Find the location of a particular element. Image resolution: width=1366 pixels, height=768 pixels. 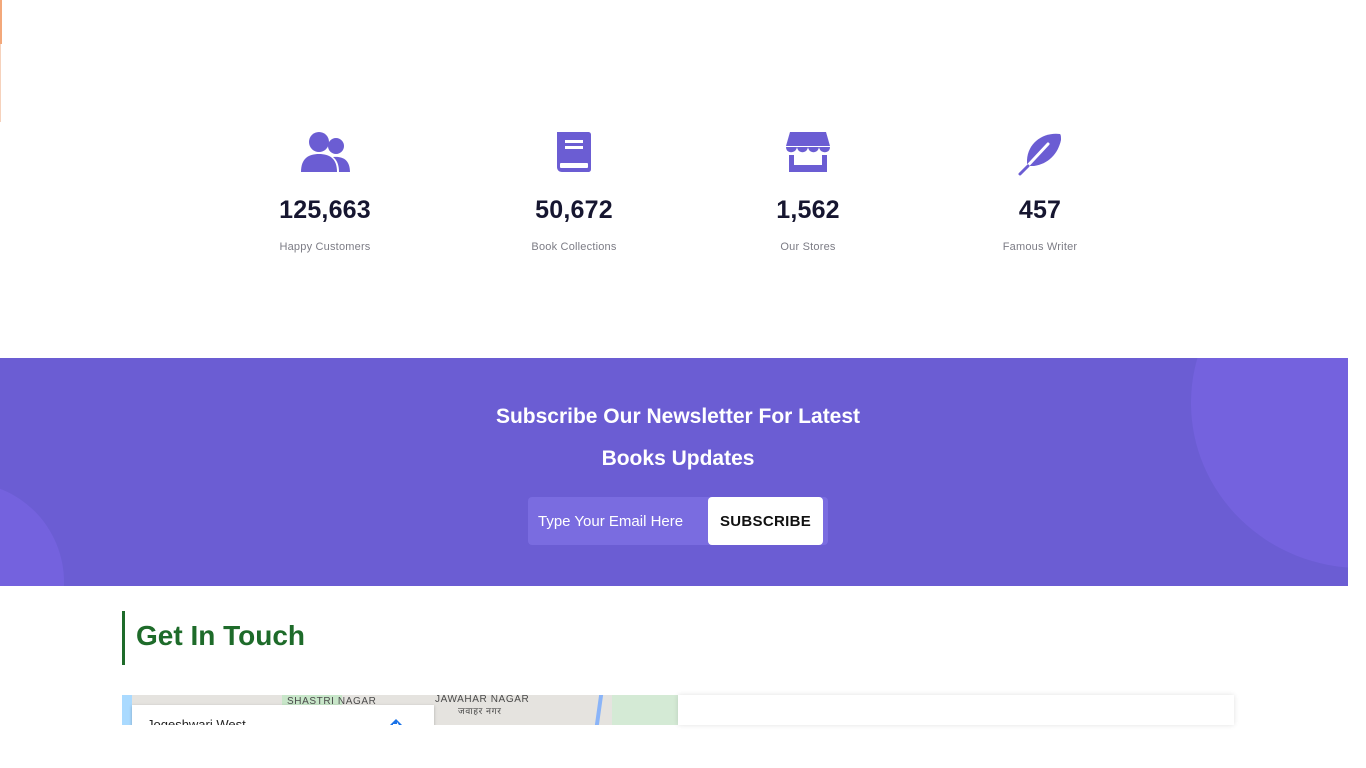

store-icon is located at coordinates (808, 152).